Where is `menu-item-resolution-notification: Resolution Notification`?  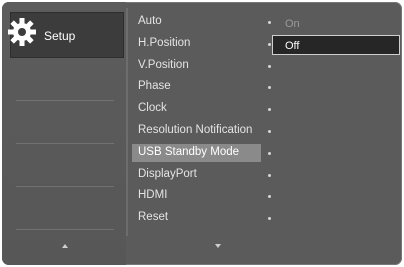
menu-item-resolution-notification: Resolution Notification is located at coordinates (202, 131).